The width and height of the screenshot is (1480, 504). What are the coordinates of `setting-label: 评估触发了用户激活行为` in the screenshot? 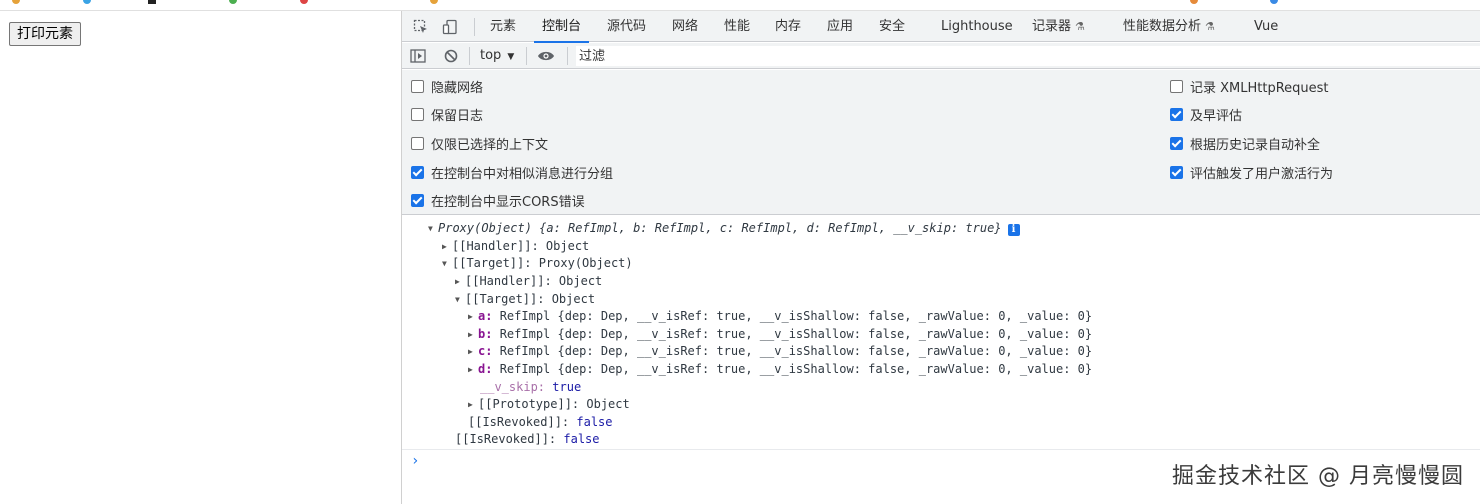 It's located at (1262, 174).